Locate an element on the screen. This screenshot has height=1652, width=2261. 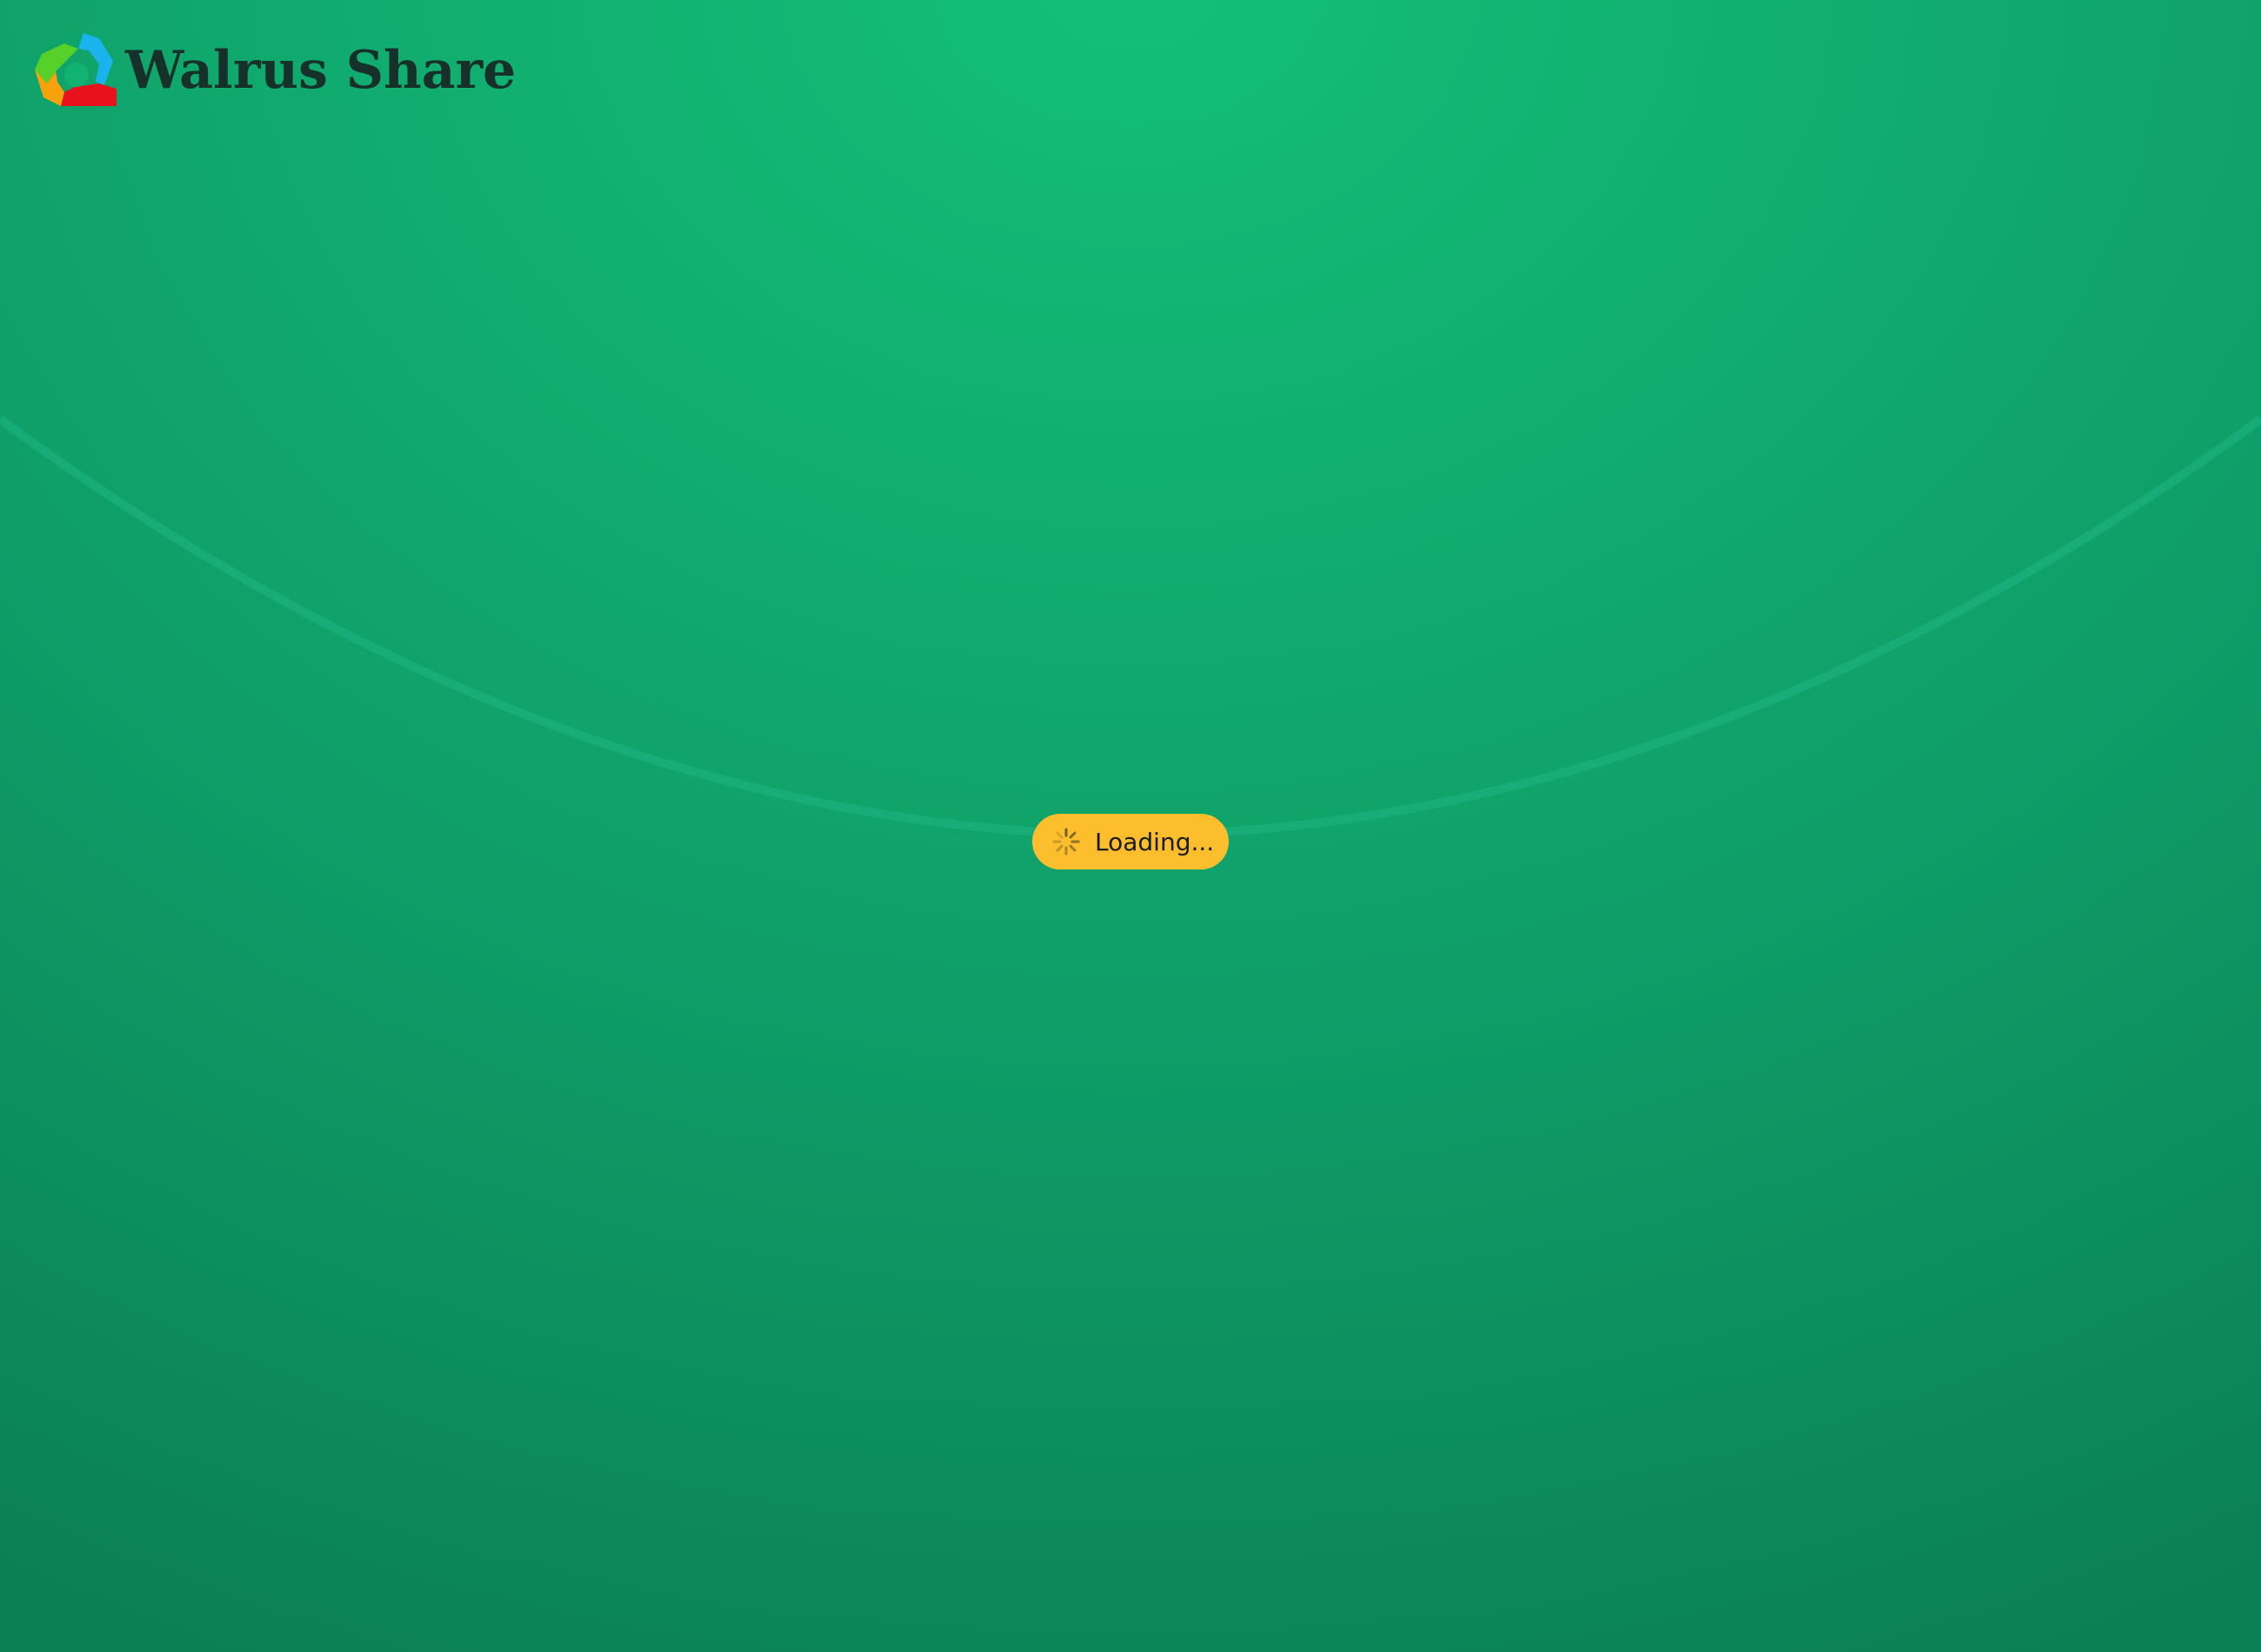
app-header: Walrus Share is located at coordinates (273, 70).